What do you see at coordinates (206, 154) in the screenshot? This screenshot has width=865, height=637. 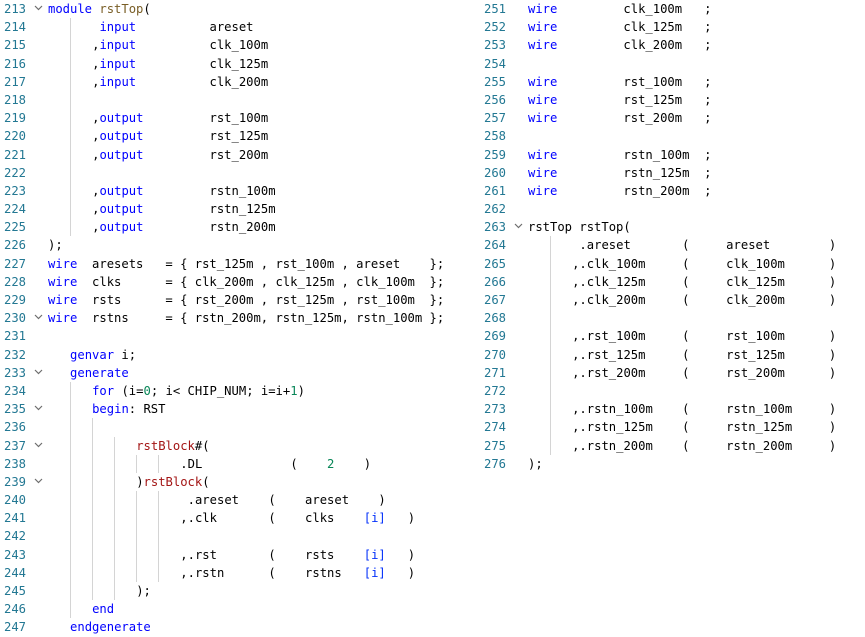 I see `code-token-plain: rst_200m` at bounding box center [206, 154].